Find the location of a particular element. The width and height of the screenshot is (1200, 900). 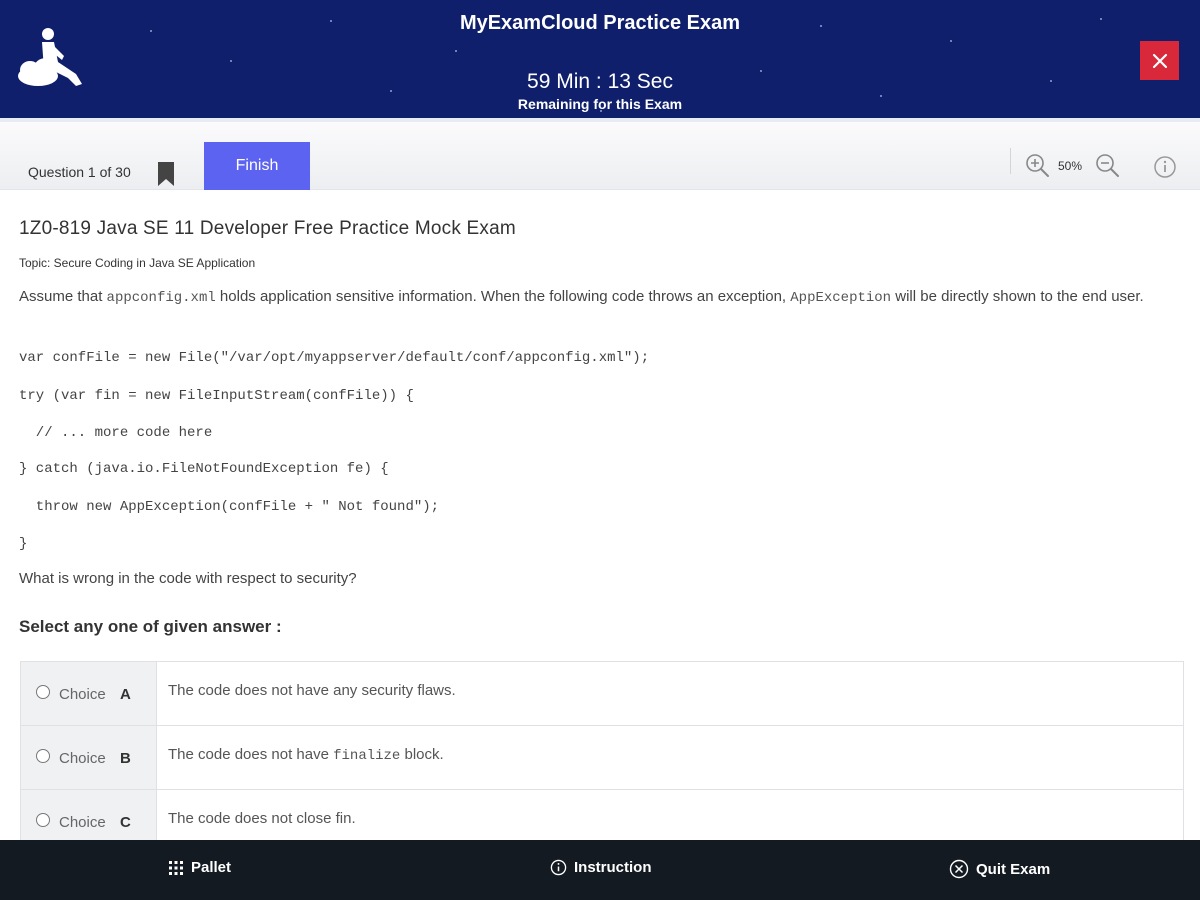

toolbar-divider is located at coordinates (1010, 161).